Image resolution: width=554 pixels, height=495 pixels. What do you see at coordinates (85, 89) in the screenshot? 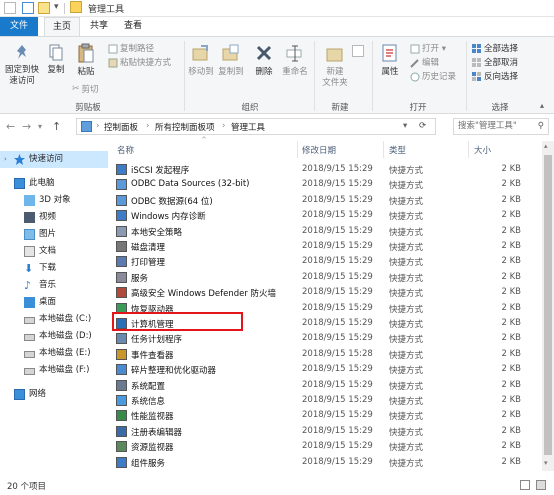
I see `cut-button: ✂ 剪切` at bounding box center [85, 89].